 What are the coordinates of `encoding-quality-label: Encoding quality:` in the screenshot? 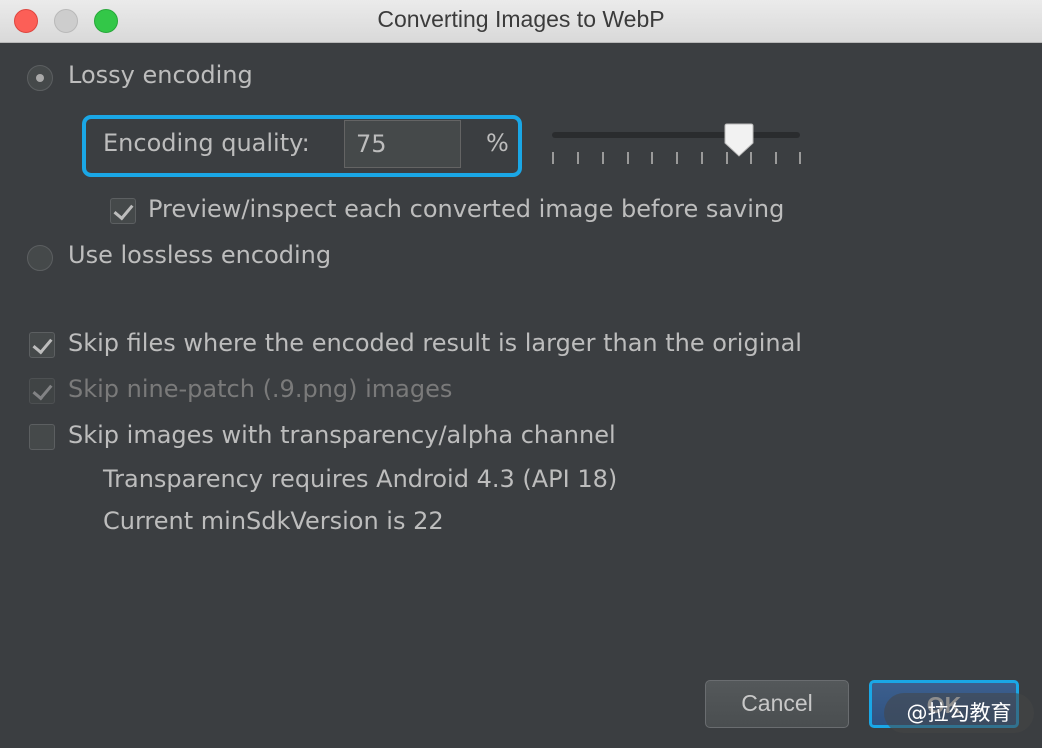 It's located at (206, 143).